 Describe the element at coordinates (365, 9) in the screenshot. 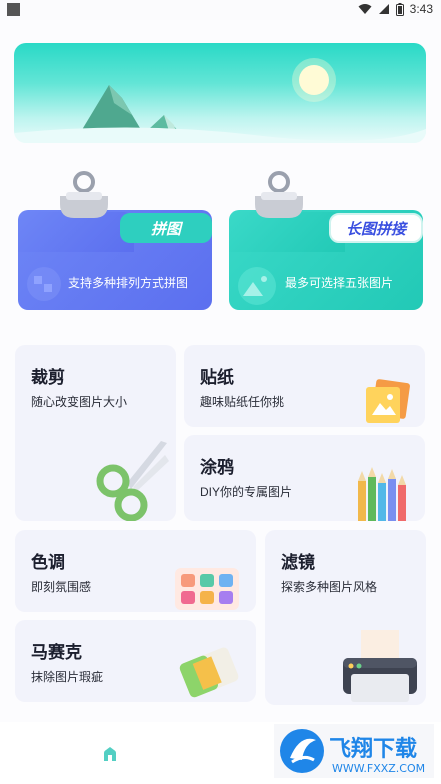

I see `wifi-icon` at that location.